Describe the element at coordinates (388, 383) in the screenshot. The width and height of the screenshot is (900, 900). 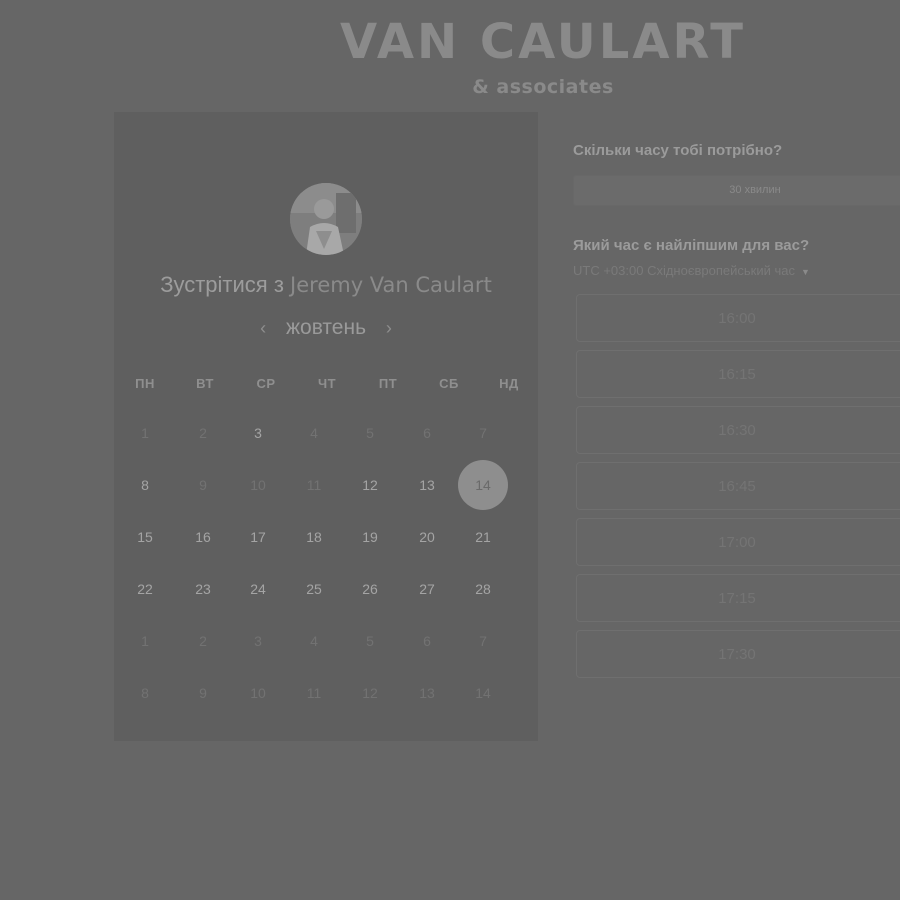
I see `weekday-label: ПТ` at that location.